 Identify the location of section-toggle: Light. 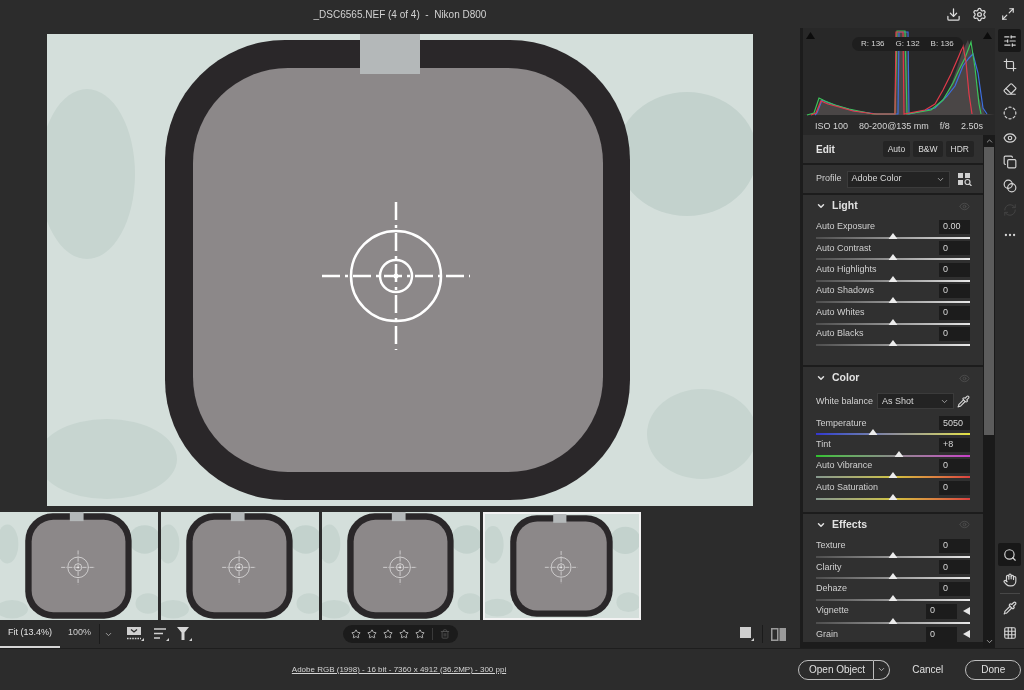
(837, 206).